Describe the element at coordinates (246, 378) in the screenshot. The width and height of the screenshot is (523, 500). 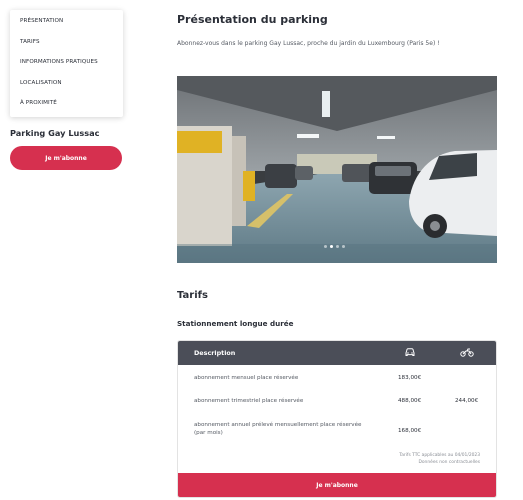
I see `row-1-description: abonnement mensuel place réservée` at that location.